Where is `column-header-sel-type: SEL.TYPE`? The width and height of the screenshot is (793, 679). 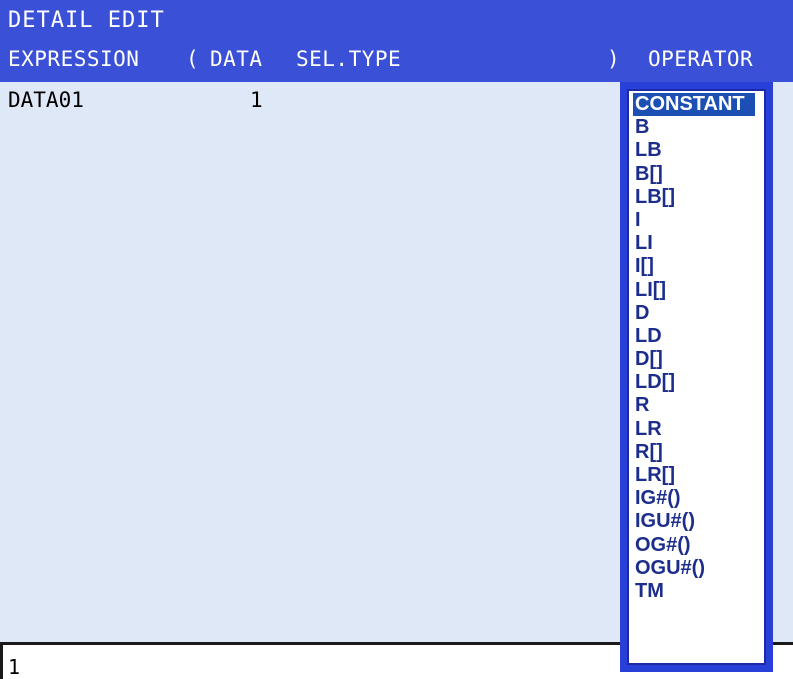
column-header-sel-type: SEL.TYPE is located at coordinates (349, 59).